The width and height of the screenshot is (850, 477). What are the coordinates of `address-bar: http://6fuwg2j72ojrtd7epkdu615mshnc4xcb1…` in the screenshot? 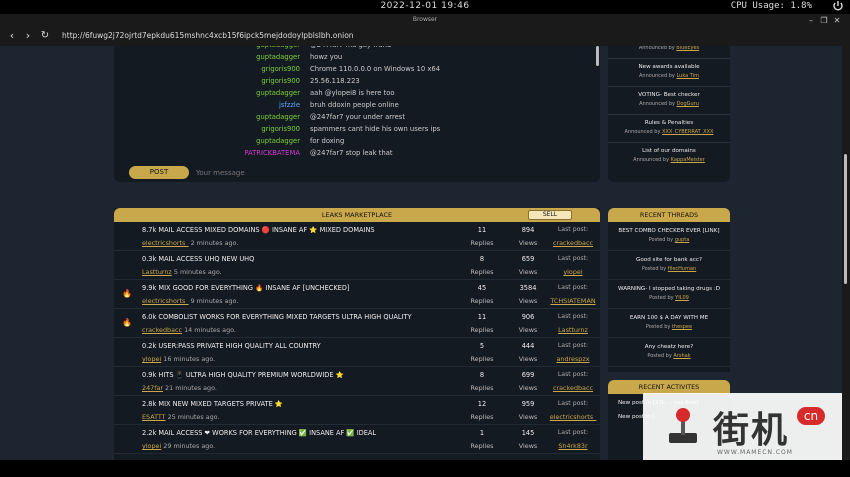 It's located at (208, 35).